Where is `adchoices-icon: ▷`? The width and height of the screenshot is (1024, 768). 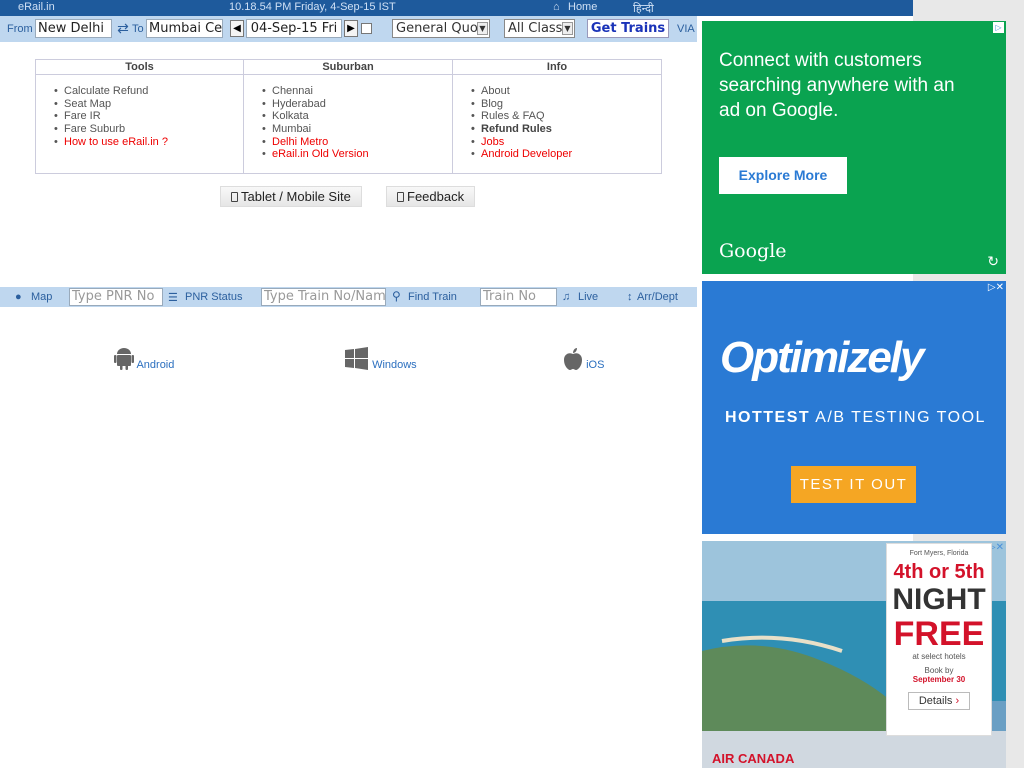
adchoices-icon: ▷ is located at coordinates (998, 27).